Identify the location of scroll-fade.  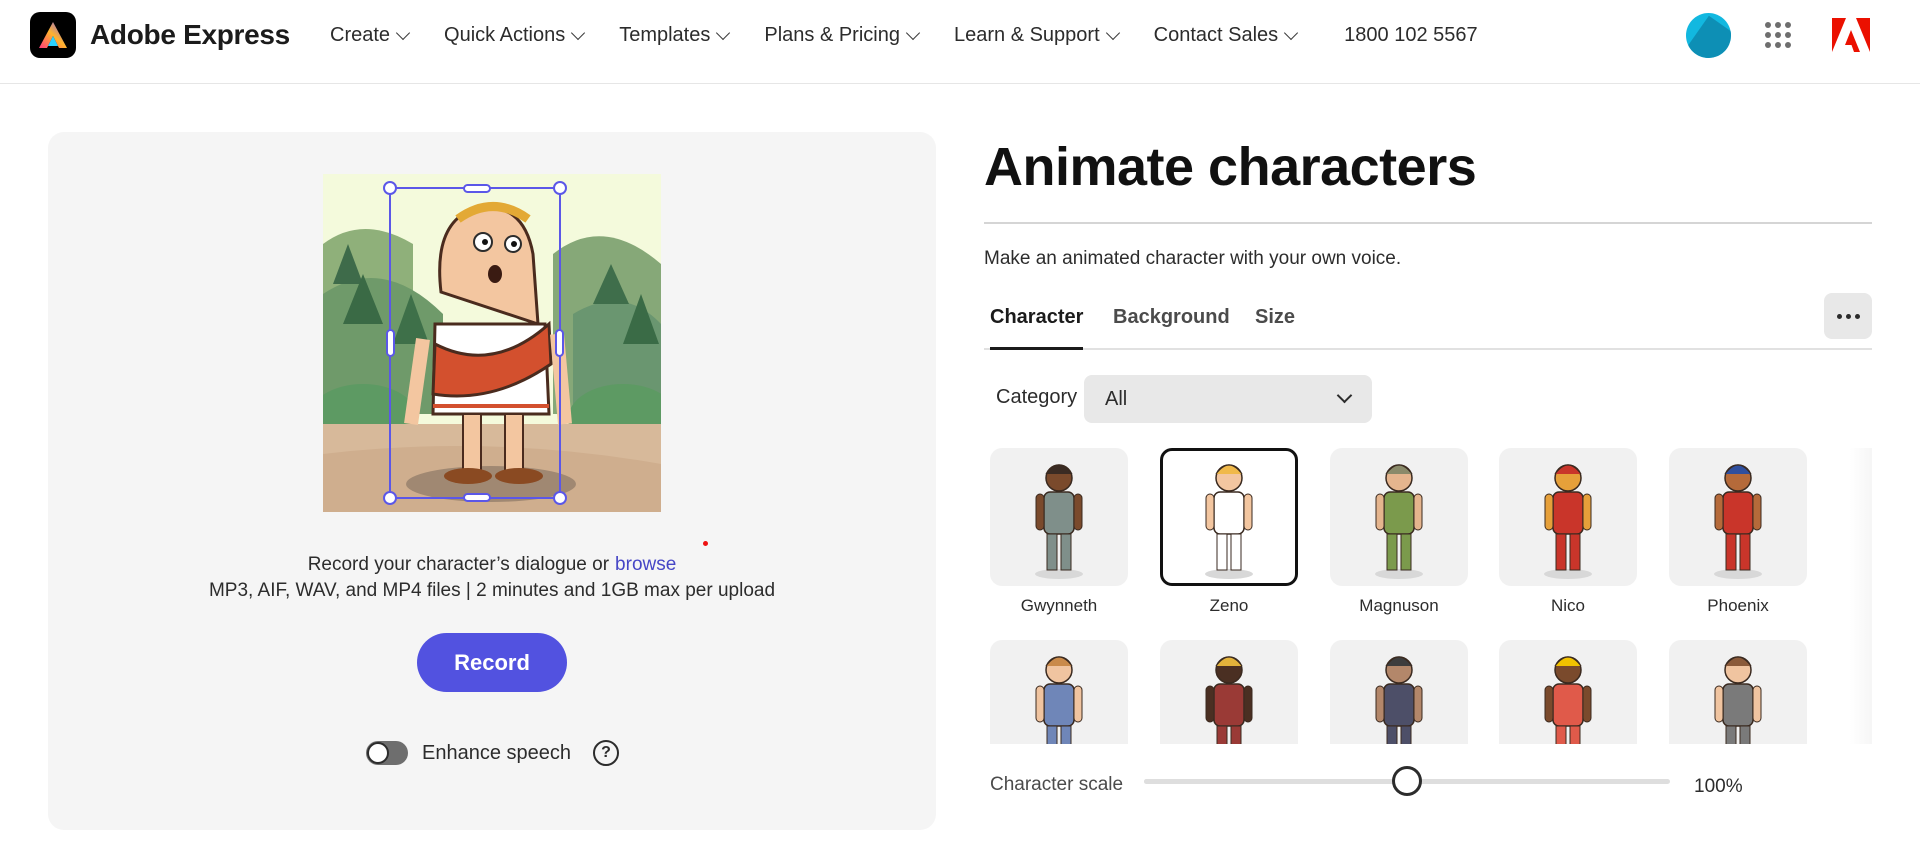
(1861, 596).